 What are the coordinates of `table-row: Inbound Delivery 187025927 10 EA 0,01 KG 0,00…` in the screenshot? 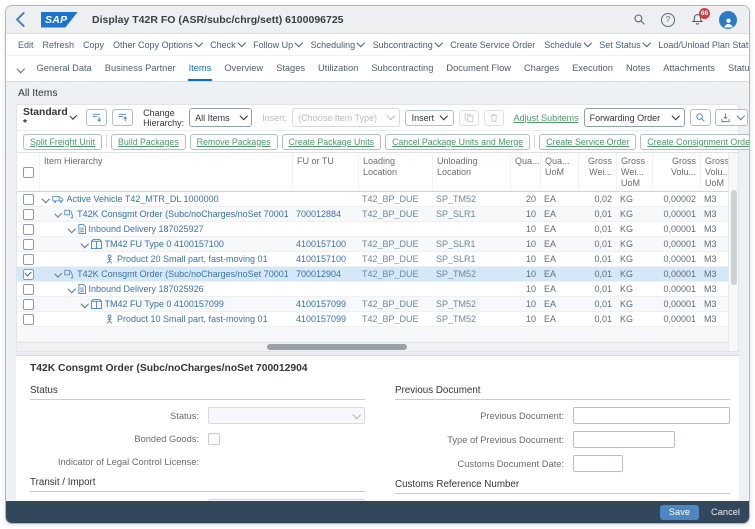 It's located at (372, 230).